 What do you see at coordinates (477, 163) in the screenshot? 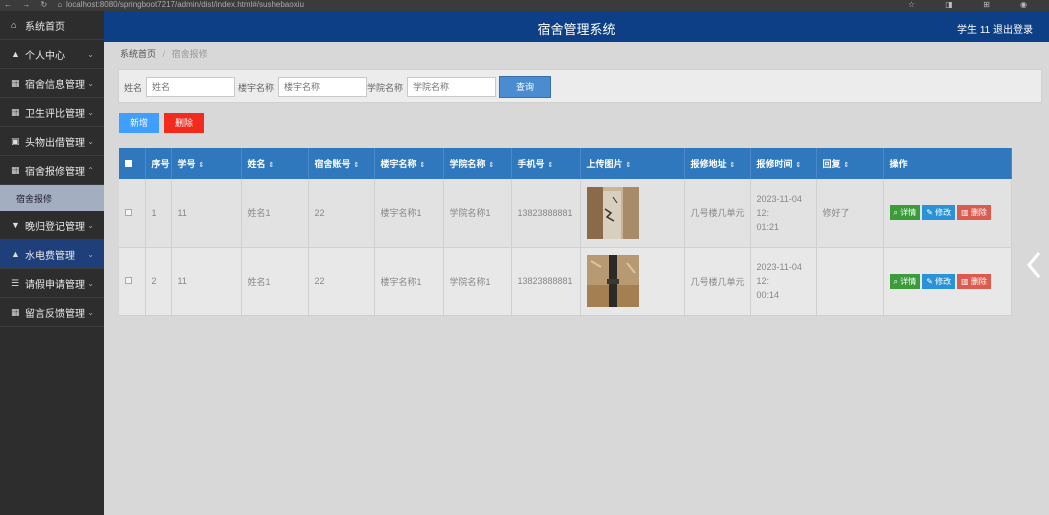
I see `column-header: 学院名称 ⇕` at bounding box center [477, 163].